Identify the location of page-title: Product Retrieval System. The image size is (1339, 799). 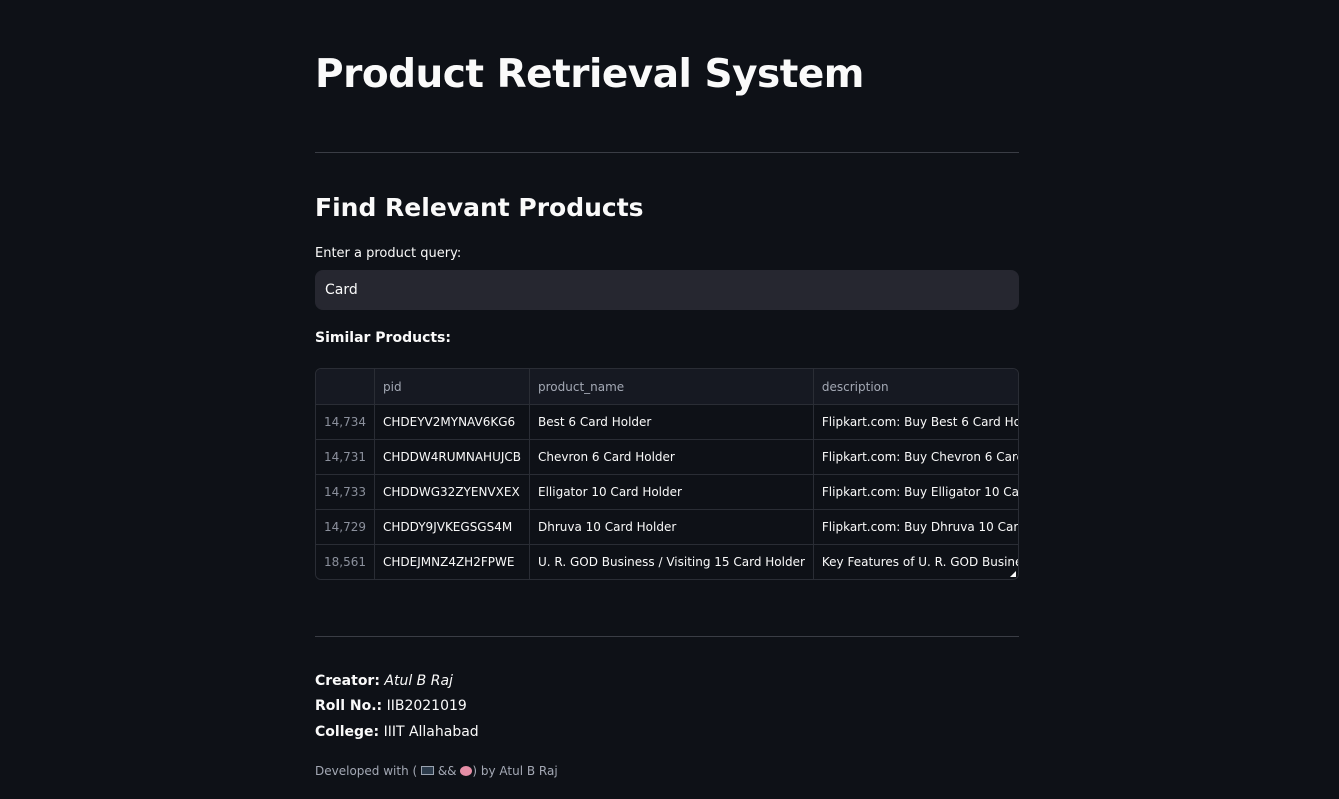
(589, 74).